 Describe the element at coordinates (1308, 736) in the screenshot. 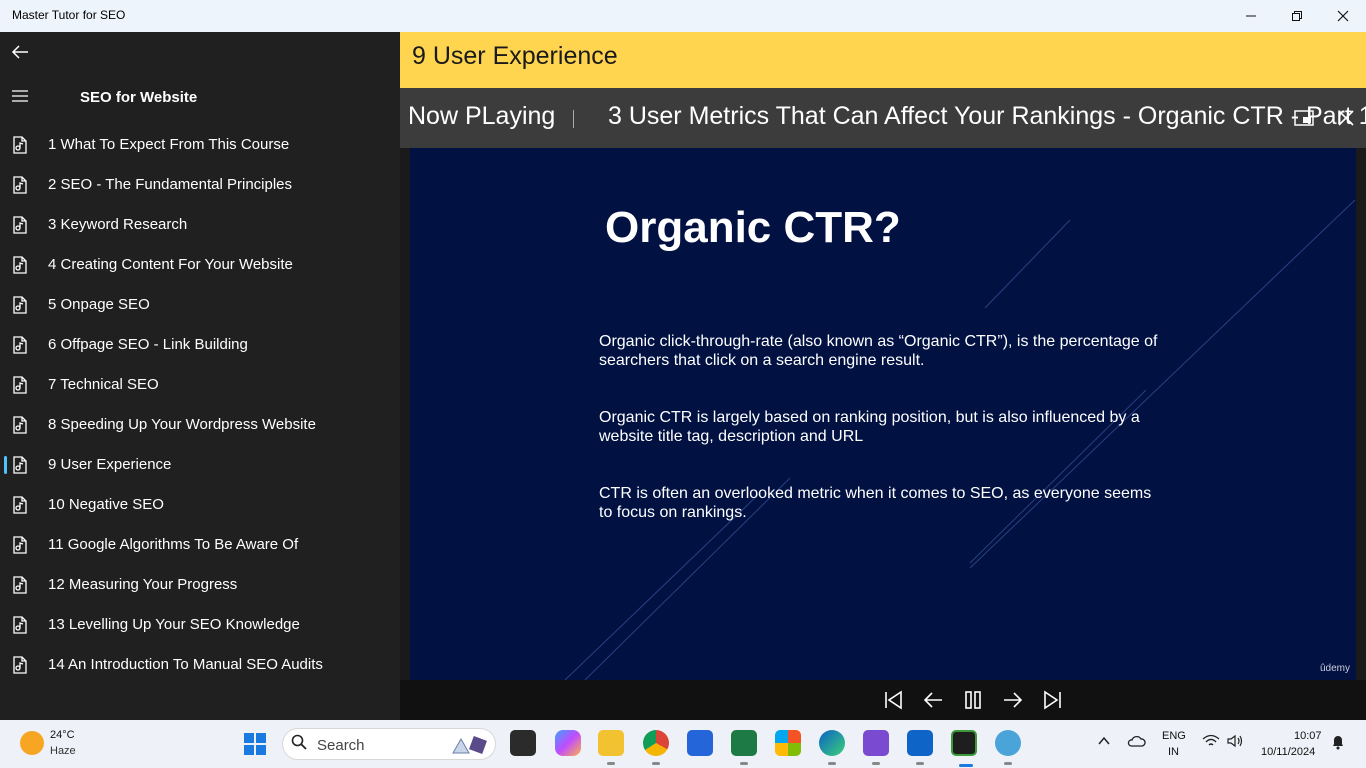

I see `clock-time: 10:07` at that location.